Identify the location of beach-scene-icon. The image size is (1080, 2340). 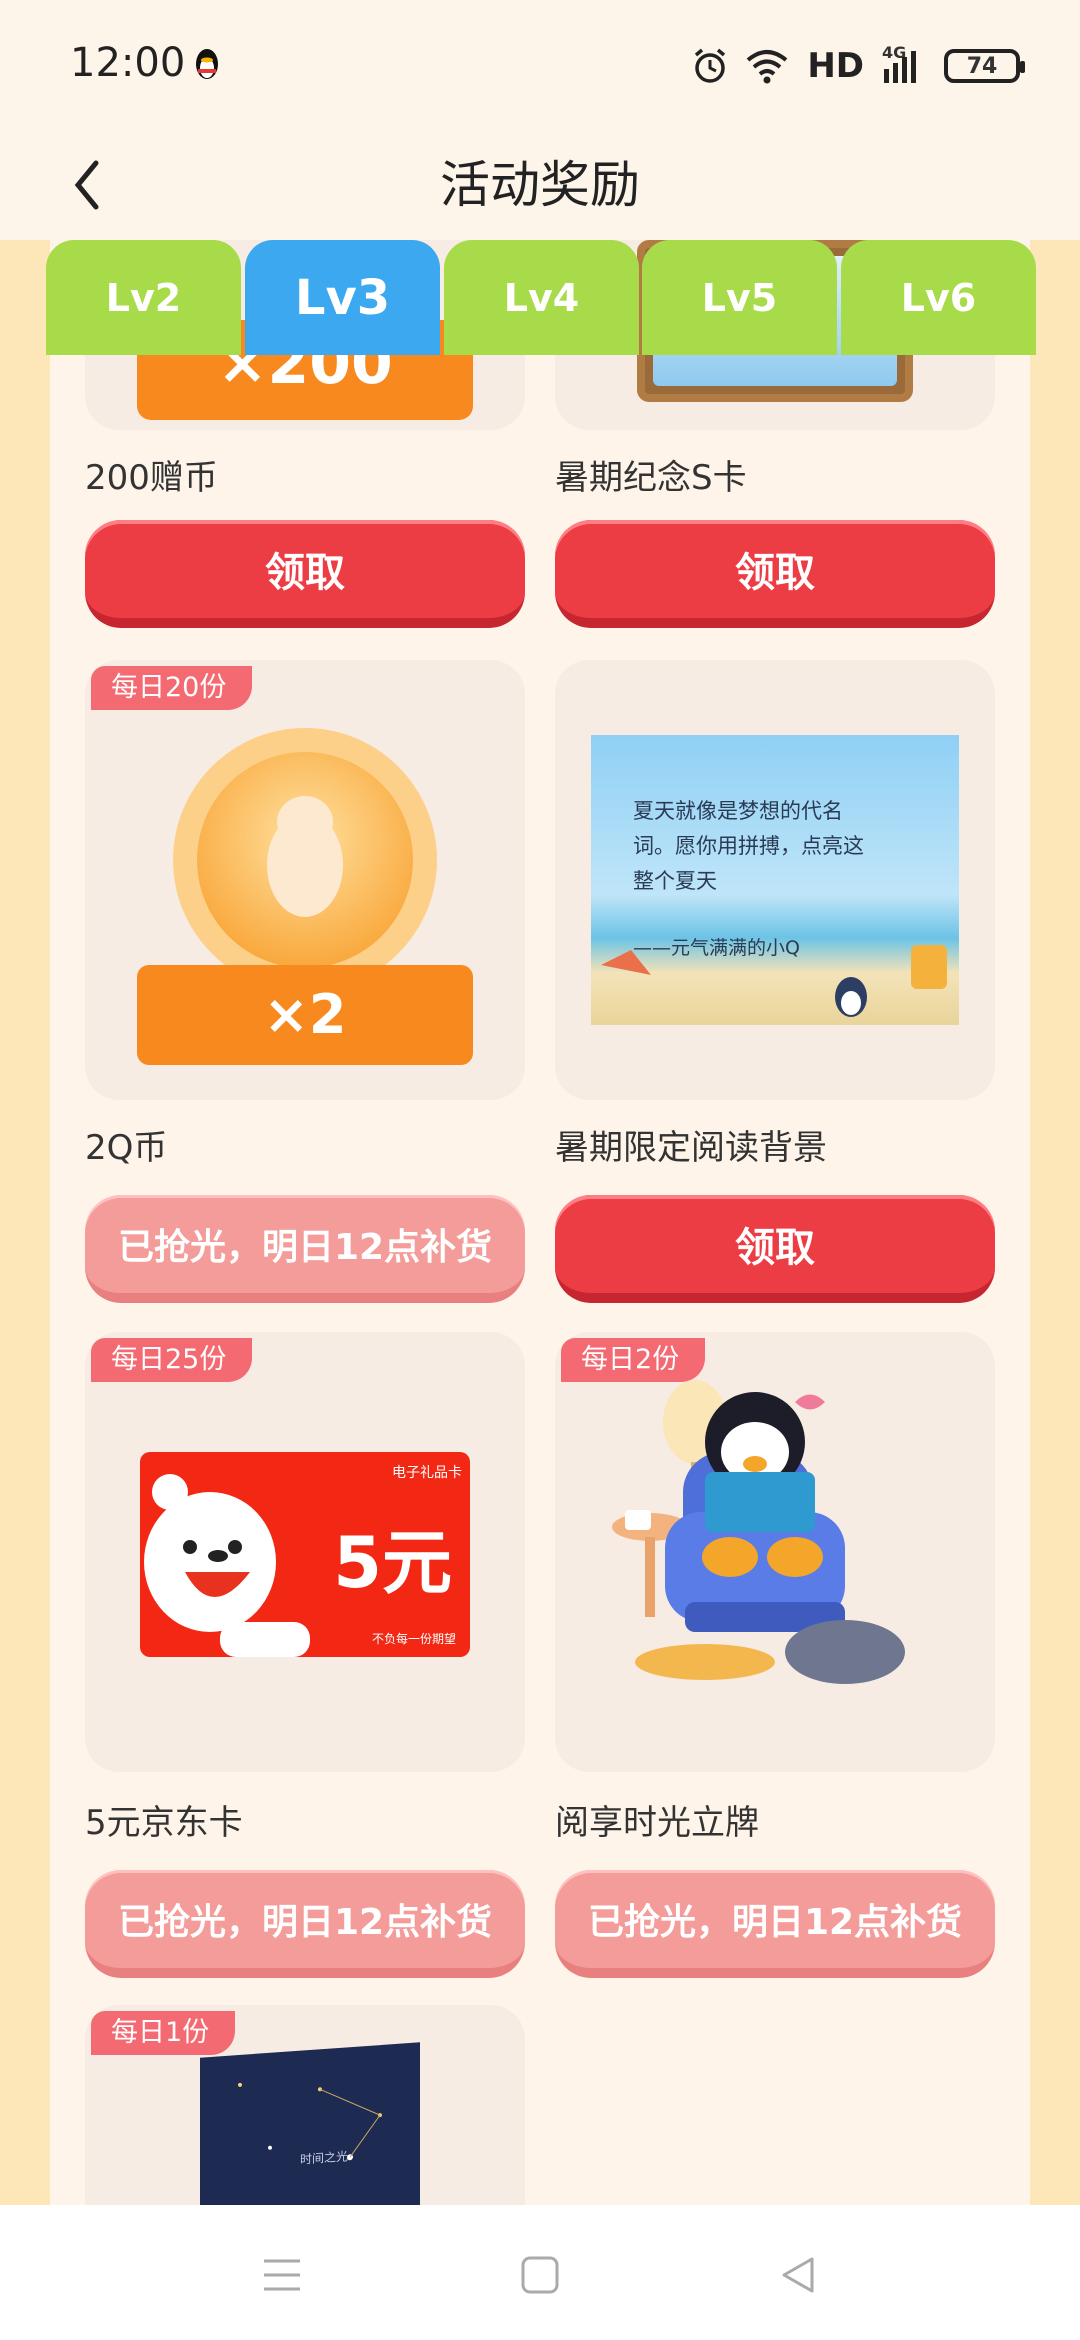
(774, 981).